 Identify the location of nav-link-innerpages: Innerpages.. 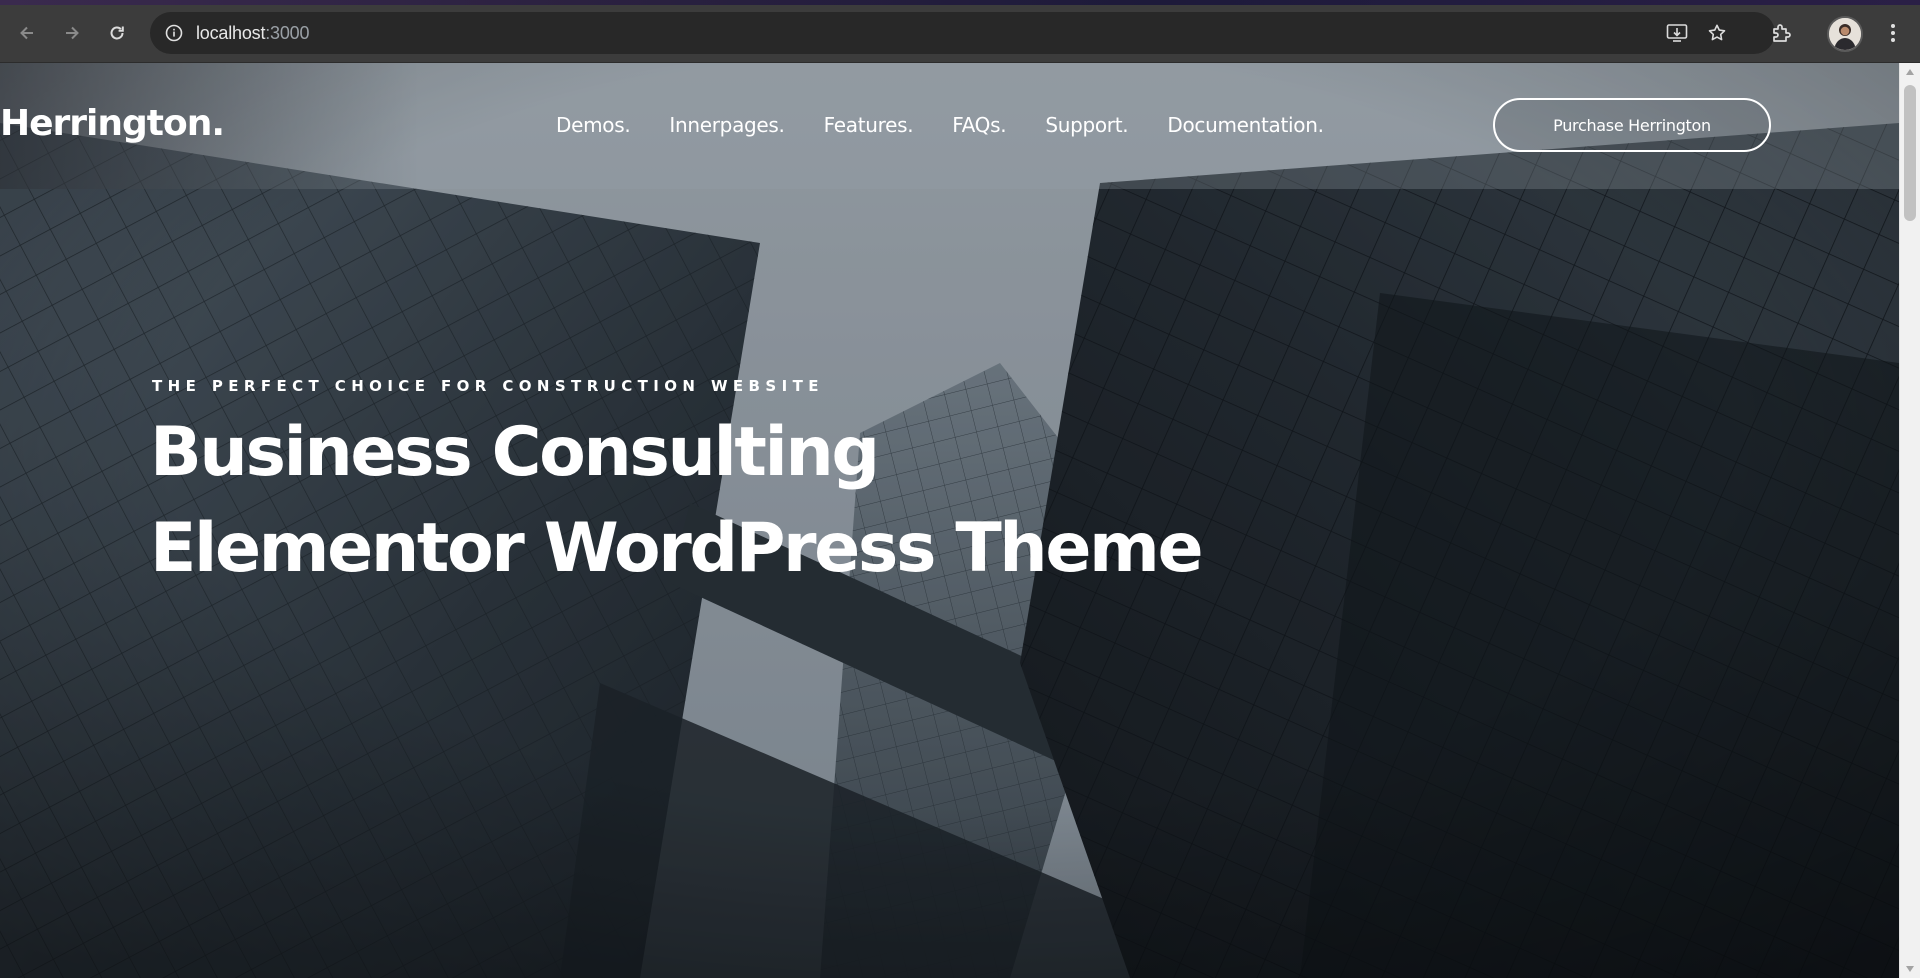
(727, 125).